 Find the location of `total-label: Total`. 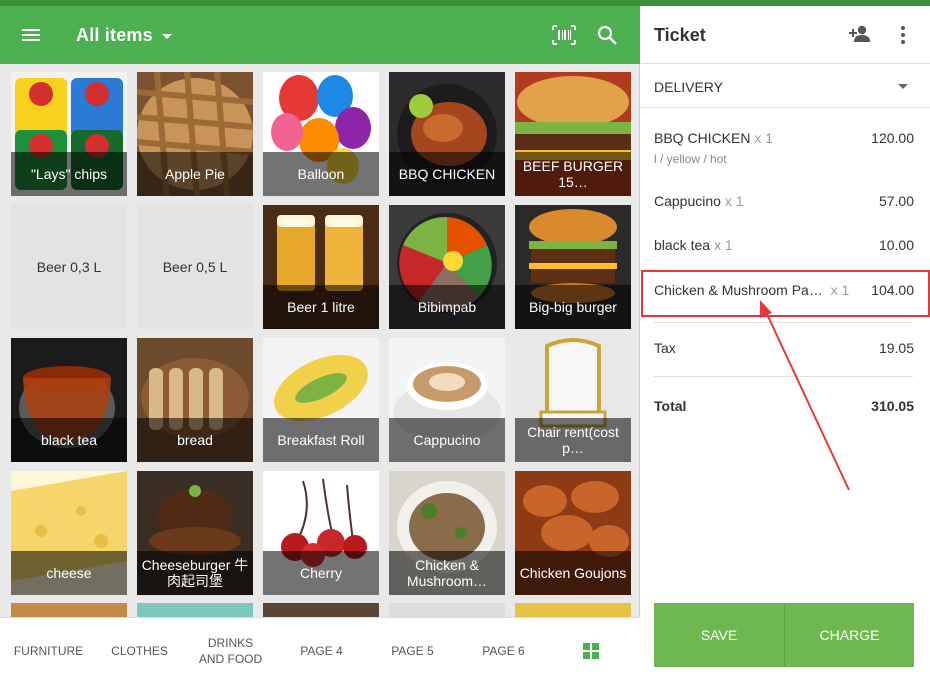

total-label: Total is located at coordinates (670, 406).